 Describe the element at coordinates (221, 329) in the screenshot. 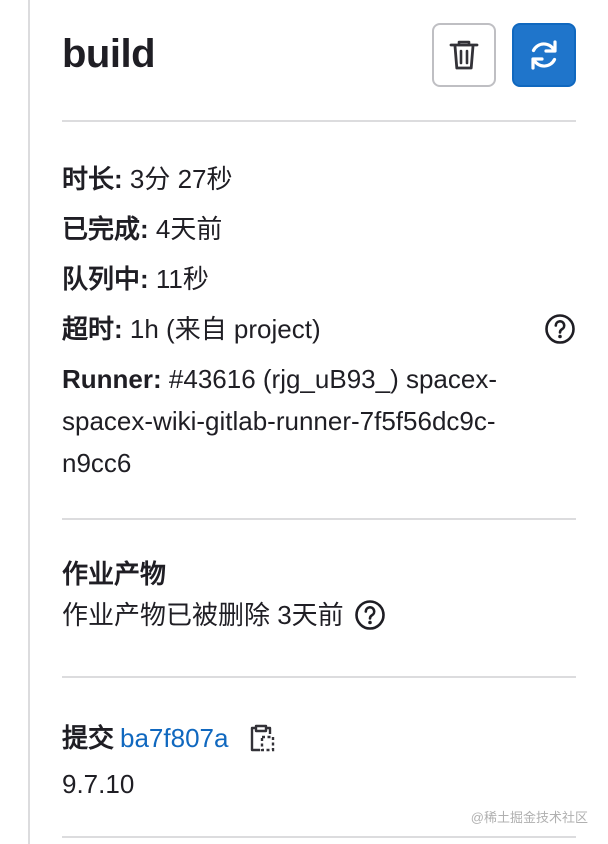

I see `timeout-value: 1h (来自 project)` at that location.